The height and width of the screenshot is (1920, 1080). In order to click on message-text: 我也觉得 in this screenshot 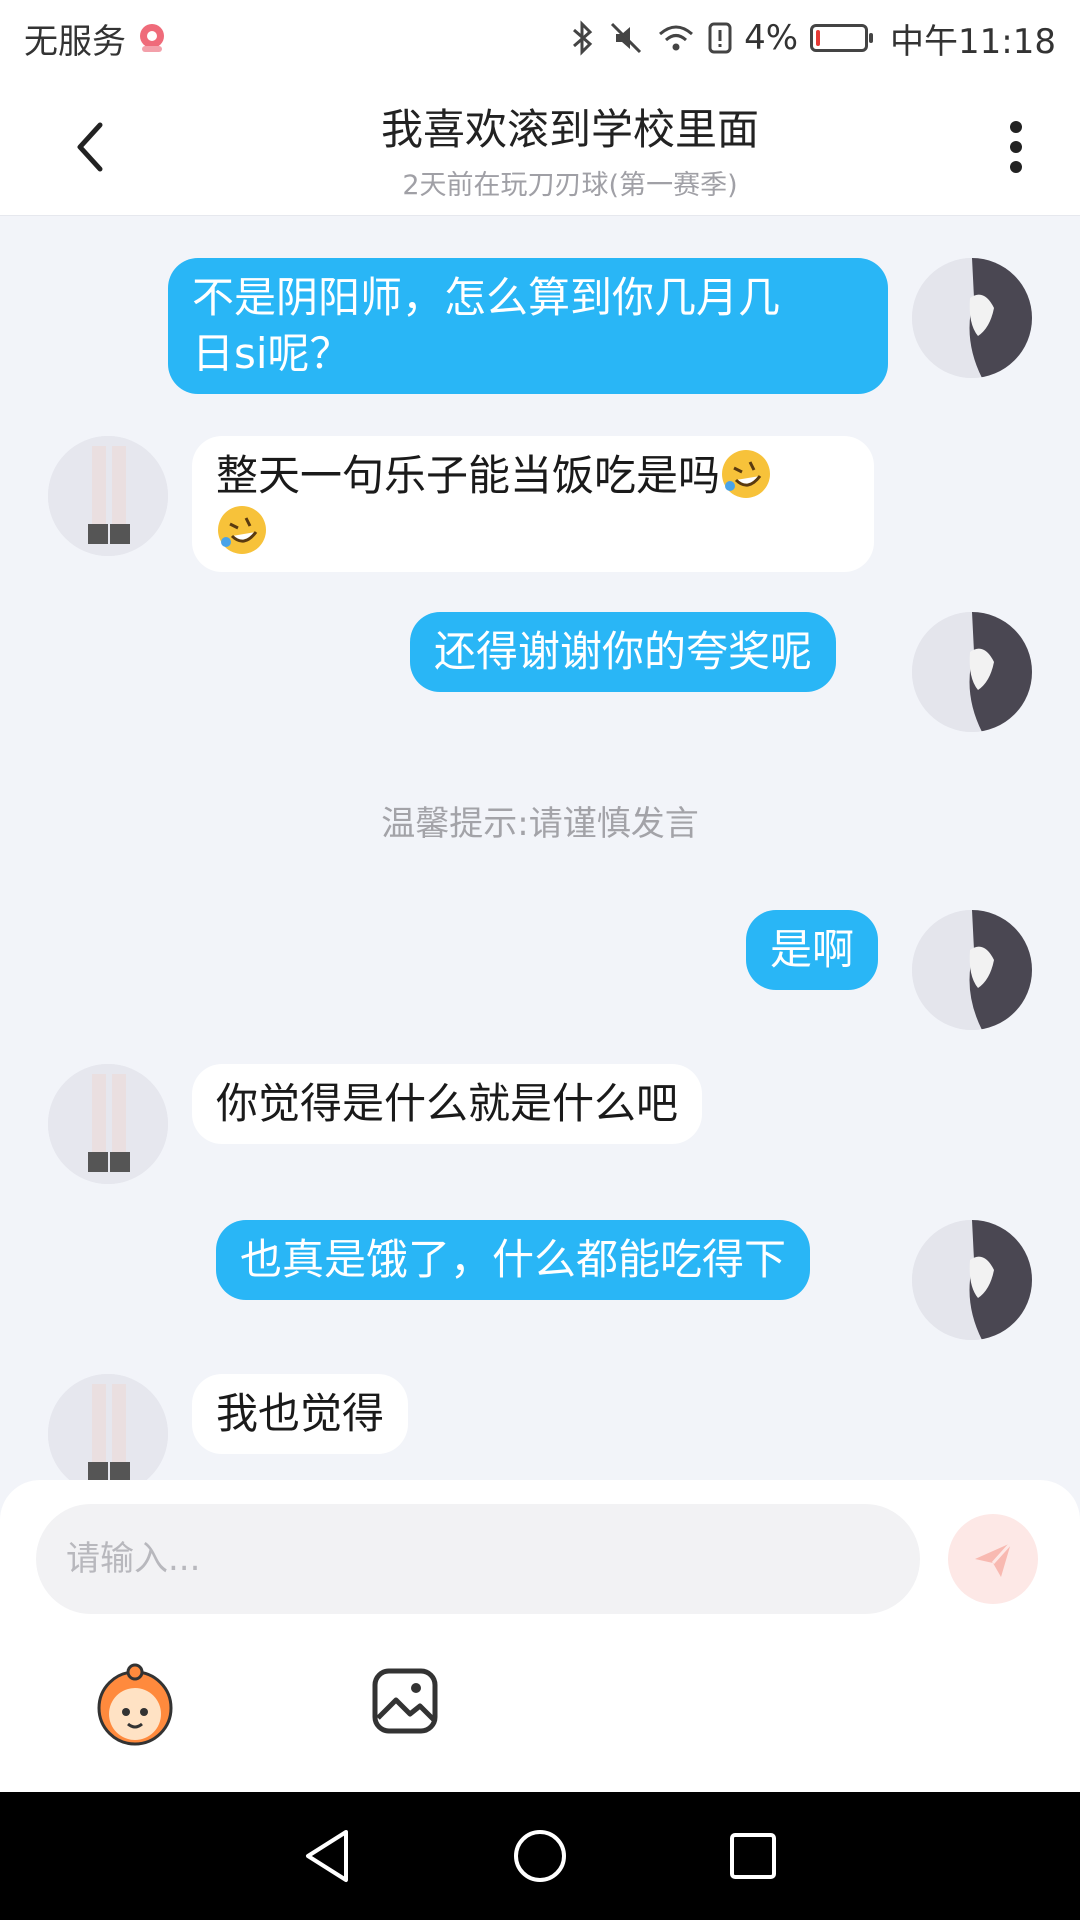, I will do `click(300, 1413)`.